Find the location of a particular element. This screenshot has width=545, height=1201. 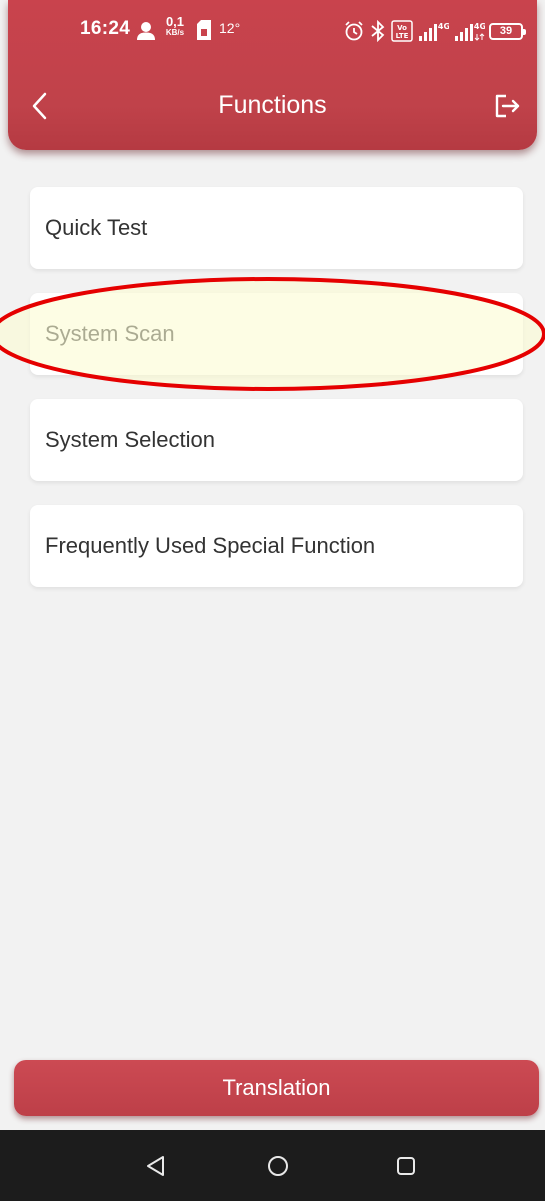

volte-icon: Vo LTE is located at coordinates (402, 31).